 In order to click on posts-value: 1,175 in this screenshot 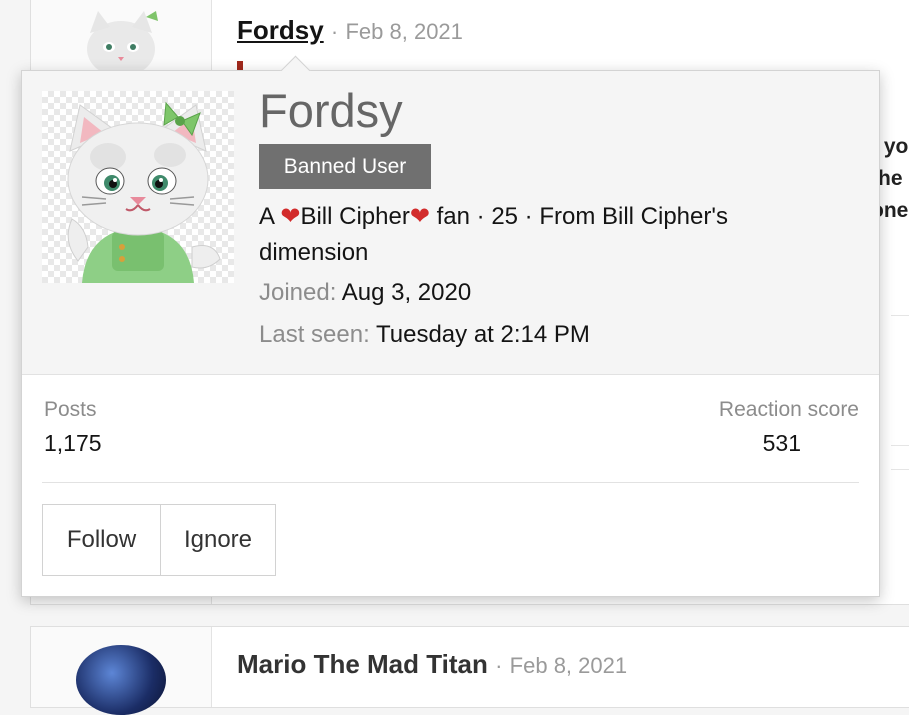, I will do `click(73, 443)`.